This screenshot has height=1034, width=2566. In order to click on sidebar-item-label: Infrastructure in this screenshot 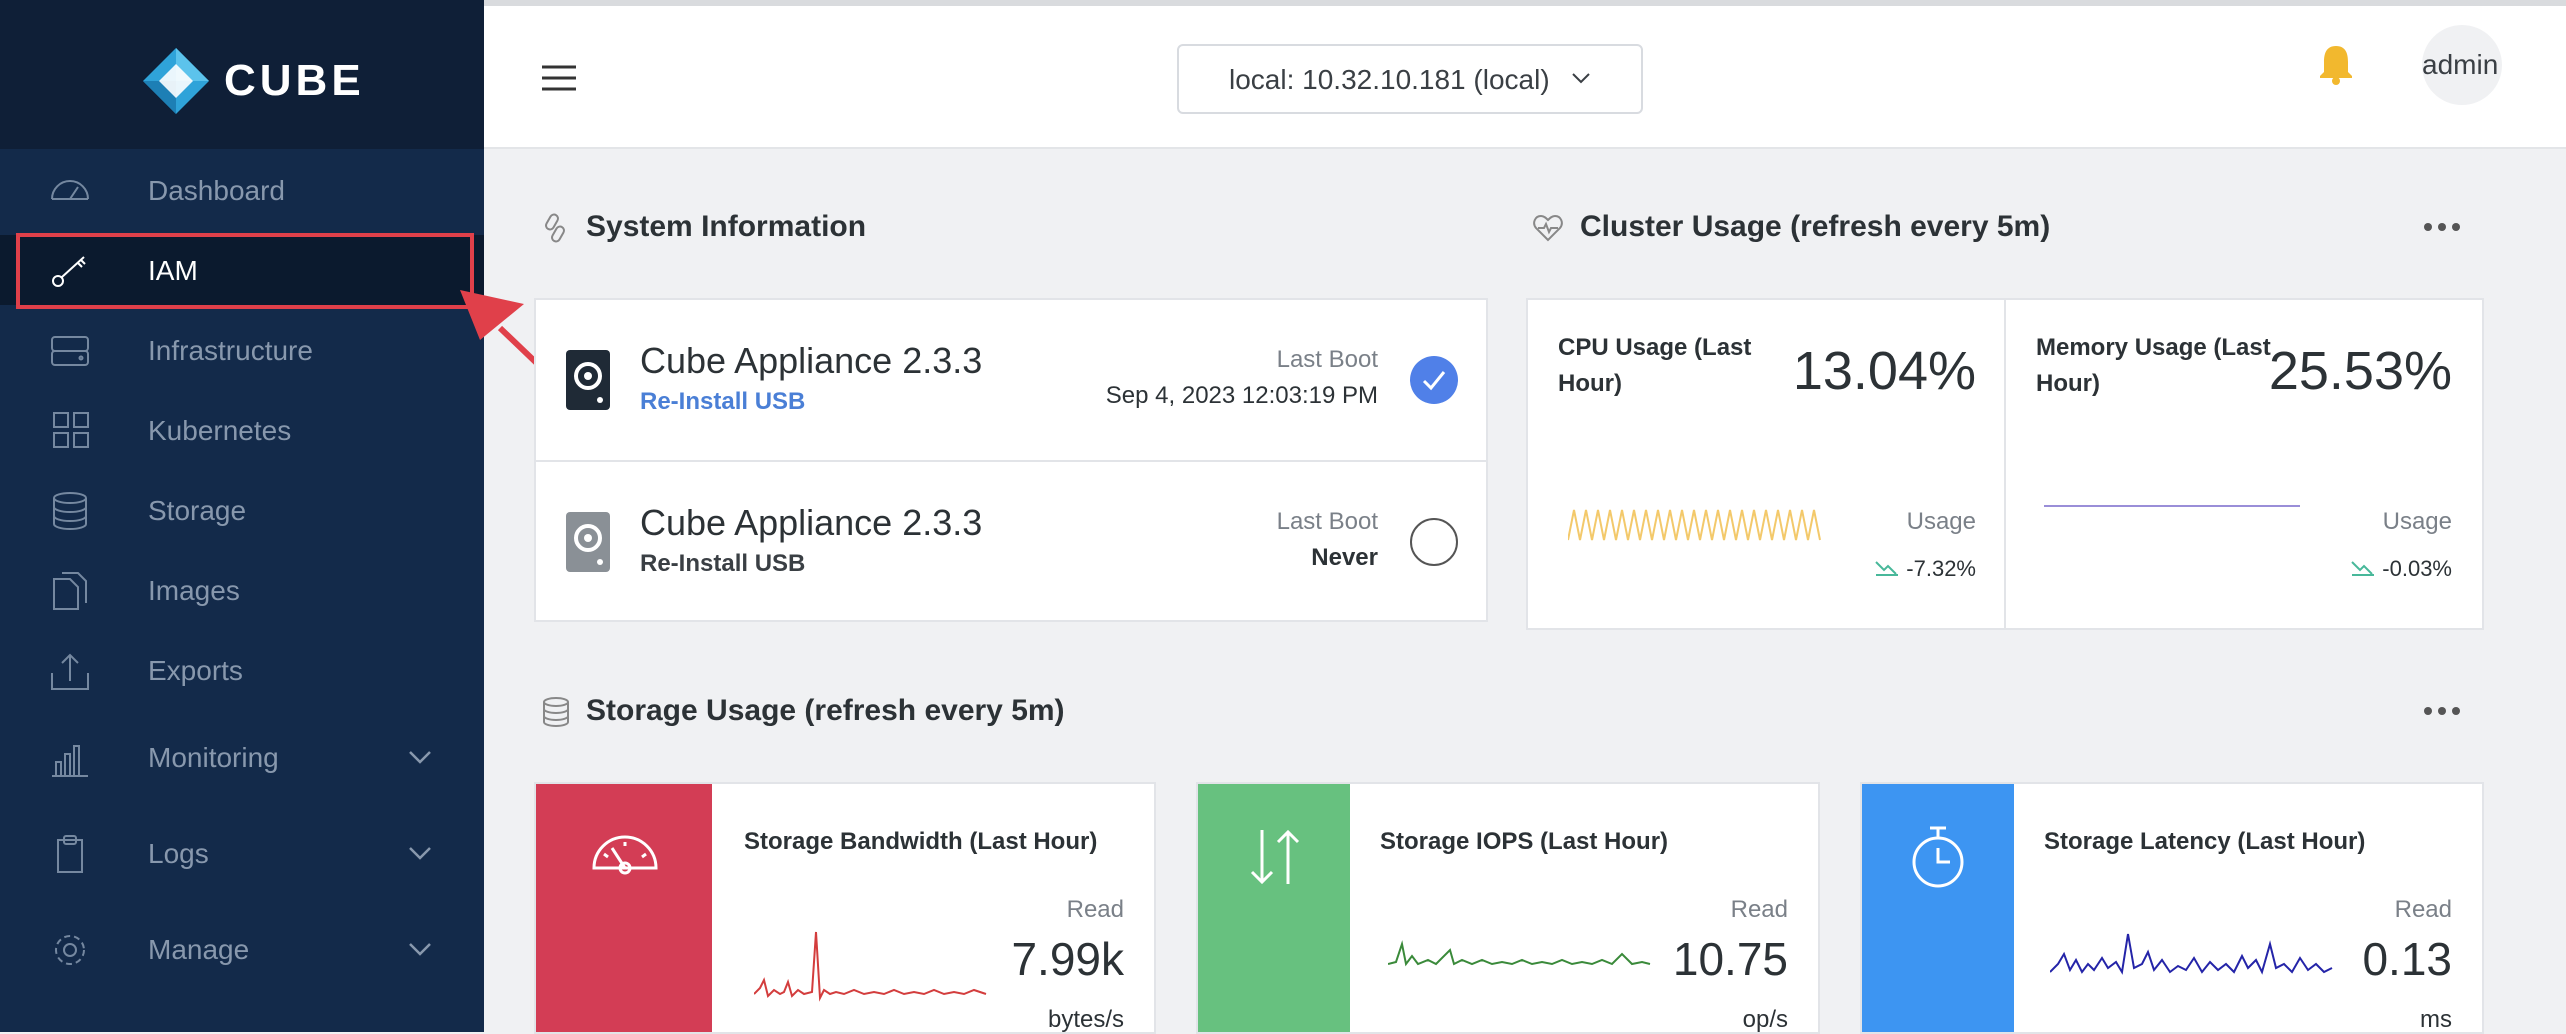, I will do `click(230, 350)`.